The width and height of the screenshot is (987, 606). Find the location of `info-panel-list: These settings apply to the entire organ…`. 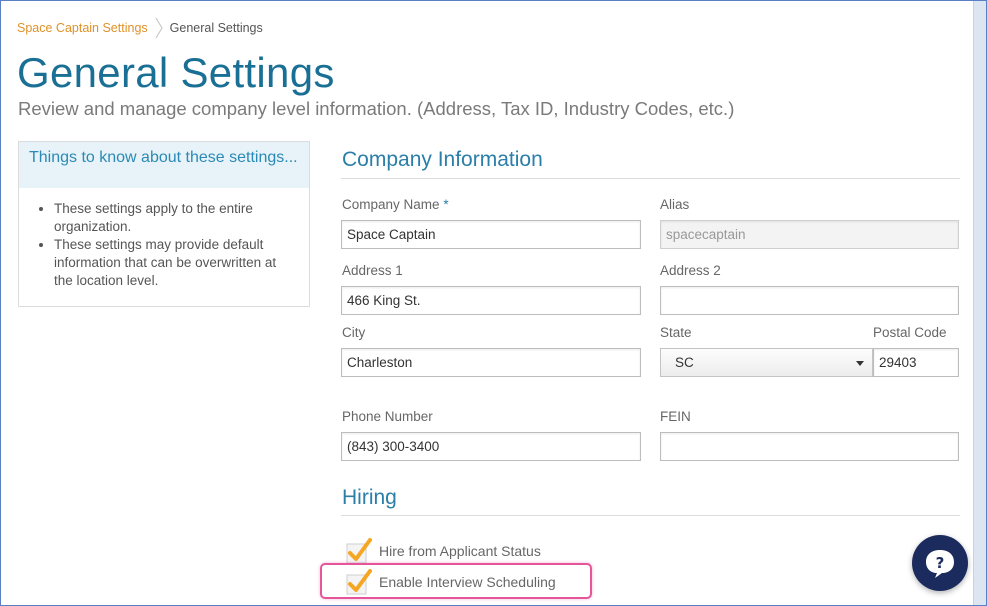

info-panel-list: These settings apply to the entire organ… is located at coordinates (164, 245).